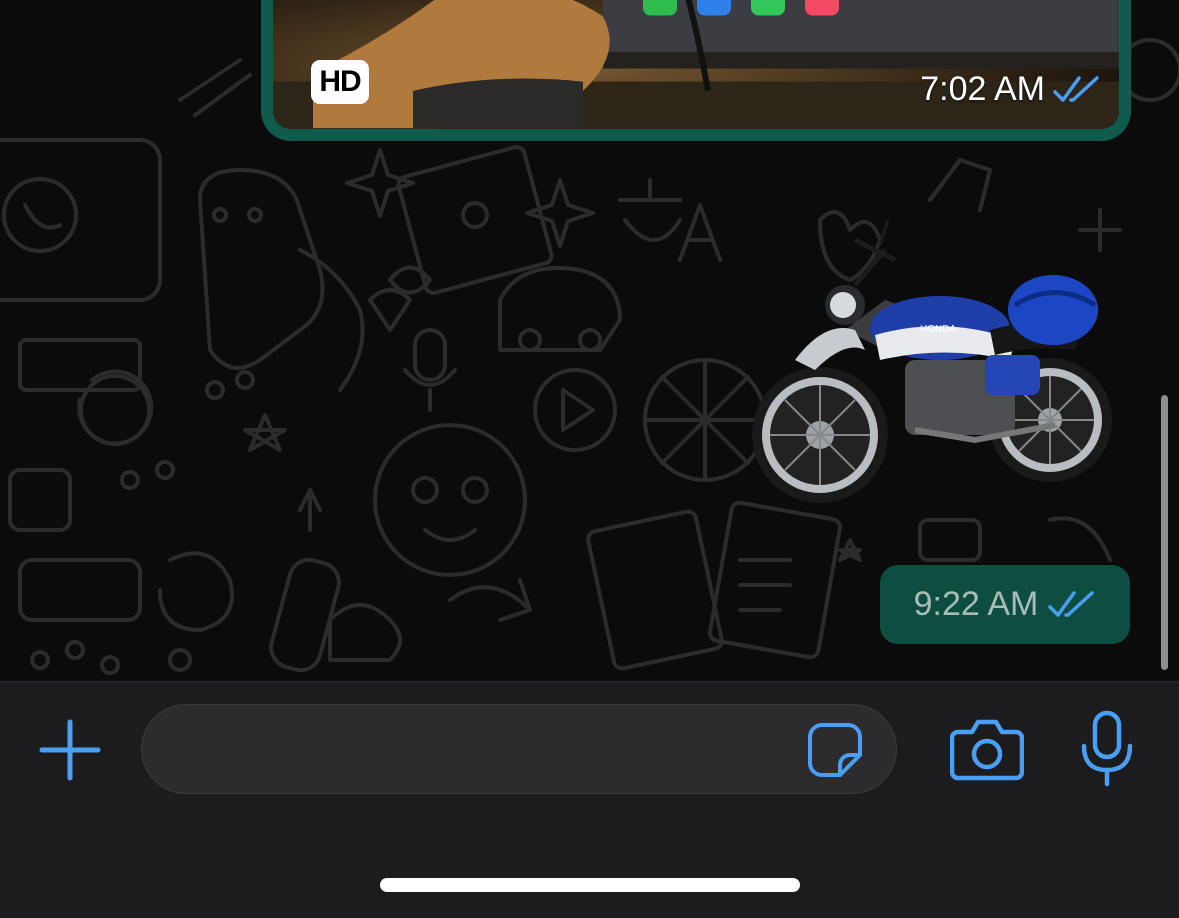  I want to click on image-message-time: 7:02 AM, so click(982, 89).